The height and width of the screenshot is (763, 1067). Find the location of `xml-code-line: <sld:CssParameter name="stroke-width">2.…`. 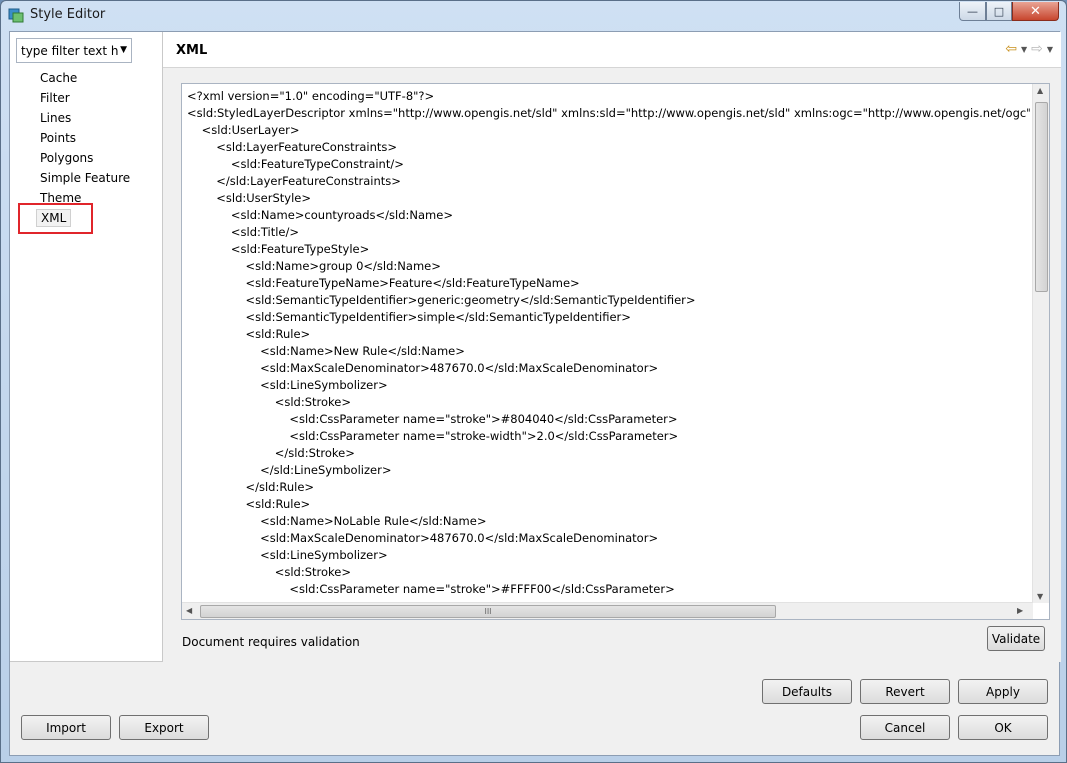

xml-code-line: <sld:CssParameter name="stroke-width">2.… is located at coordinates (608, 436).